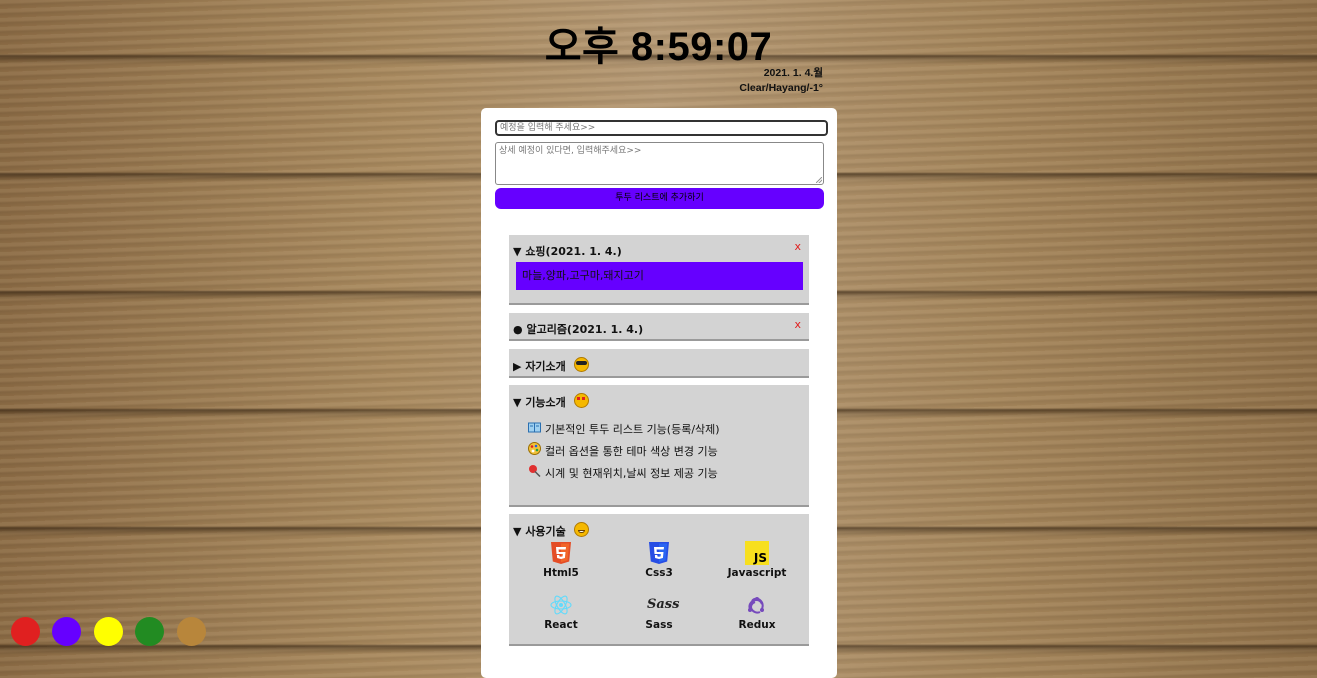  I want to click on sunglasses-emoji-icon, so click(581, 364).